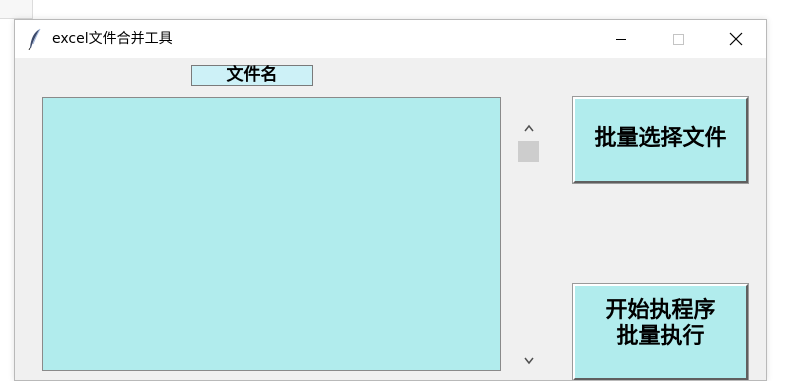 The height and width of the screenshot is (381, 803). I want to click on minimize-icon, so click(621, 39).